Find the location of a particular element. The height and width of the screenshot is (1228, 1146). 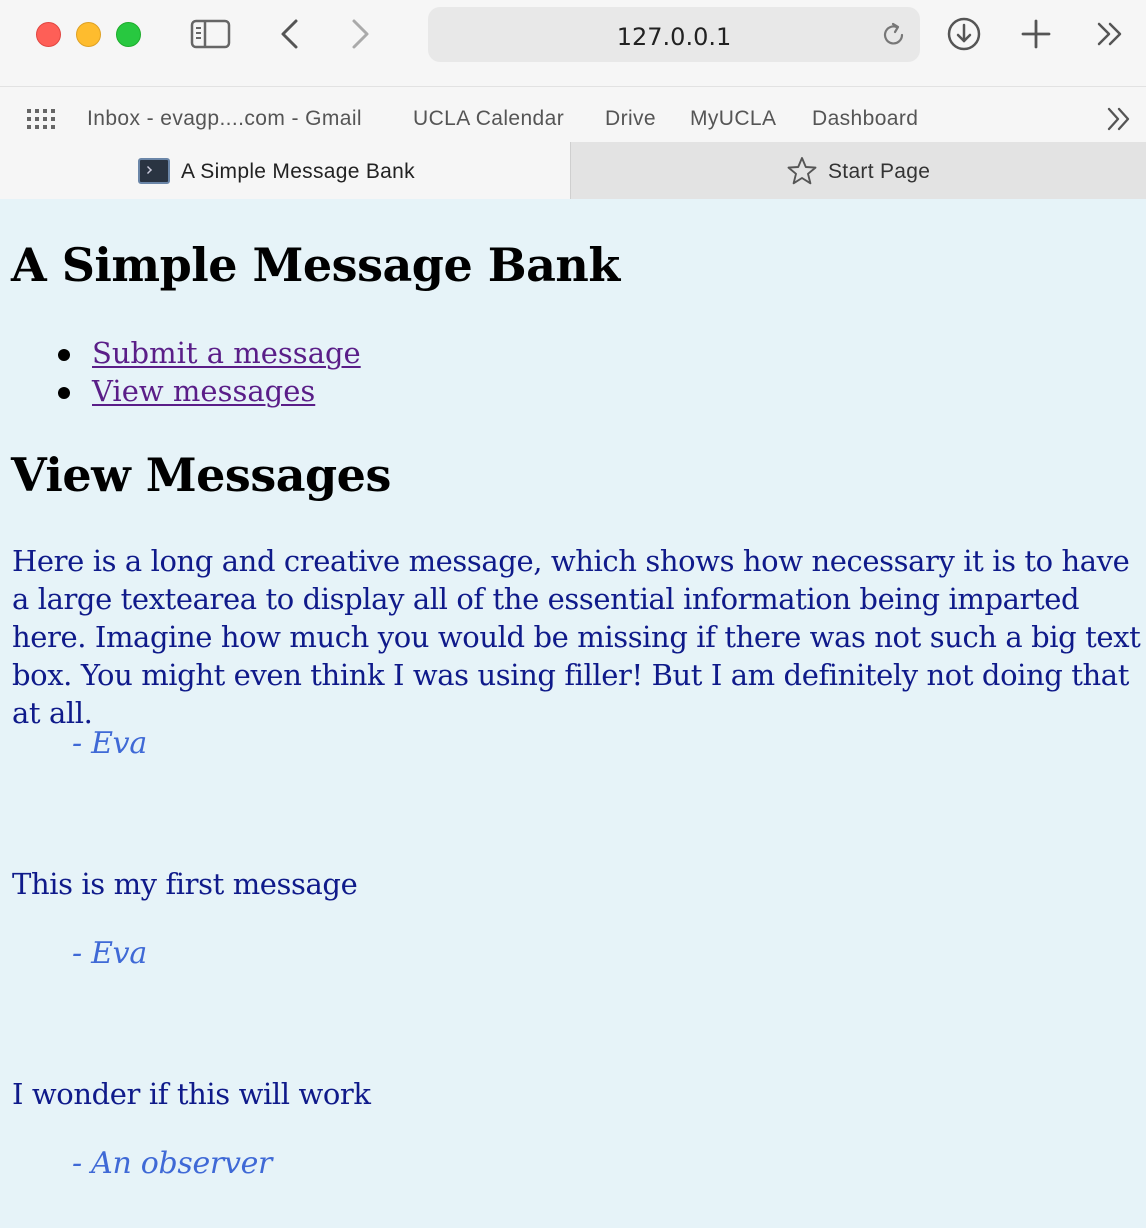

terminal-favicon-icon is located at coordinates (154, 171).